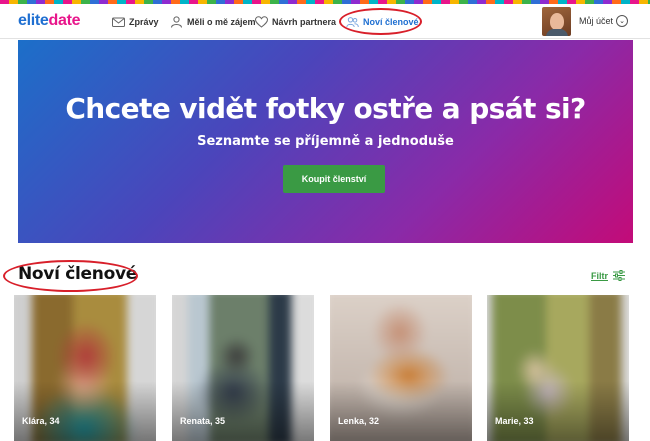 This screenshot has width=650, height=441. What do you see at coordinates (176, 22) in the screenshot?
I see `person-icon` at bounding box center [176, 22].